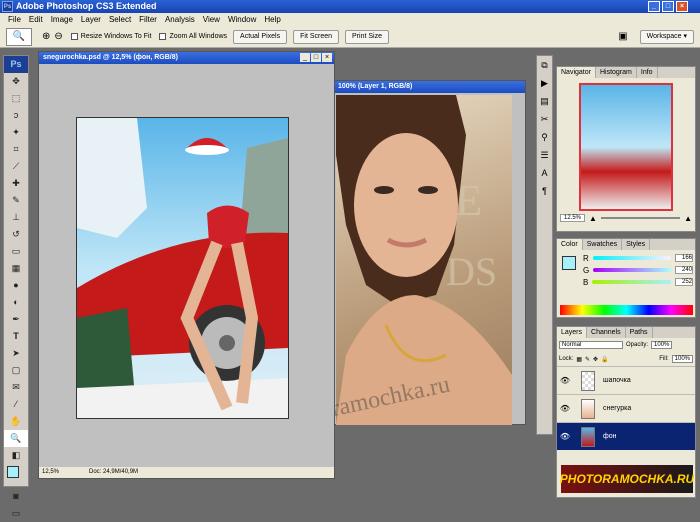  What do you see at coordinates (587, 359) in the screenshot?
I see `lock-pixels-icon: ✎` at bounding box center [587, 359].